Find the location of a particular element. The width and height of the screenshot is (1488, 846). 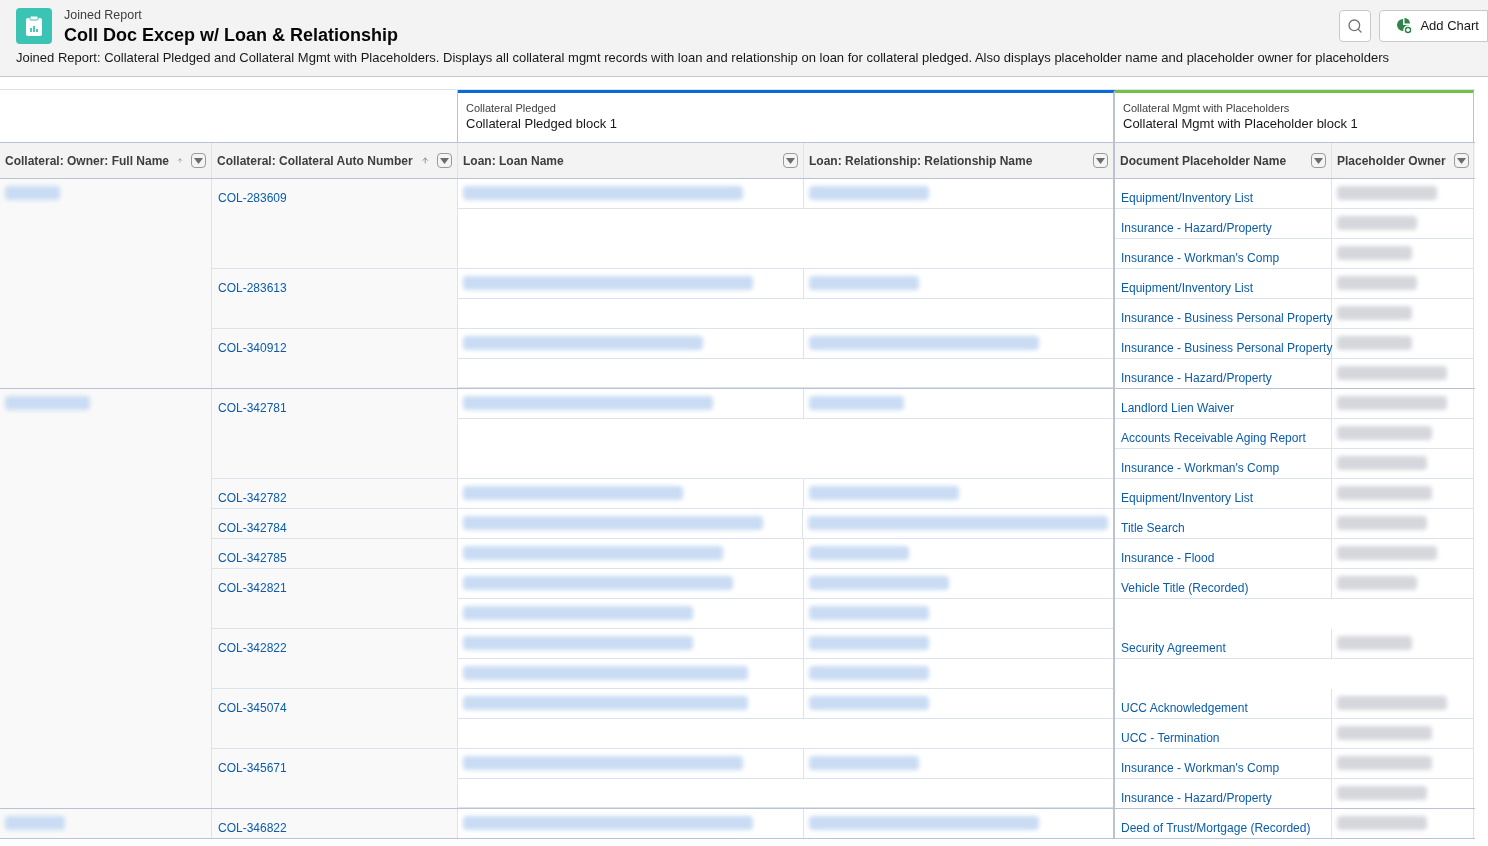

add-chart-button: Add Chart is located at coordinates (1433, 26).